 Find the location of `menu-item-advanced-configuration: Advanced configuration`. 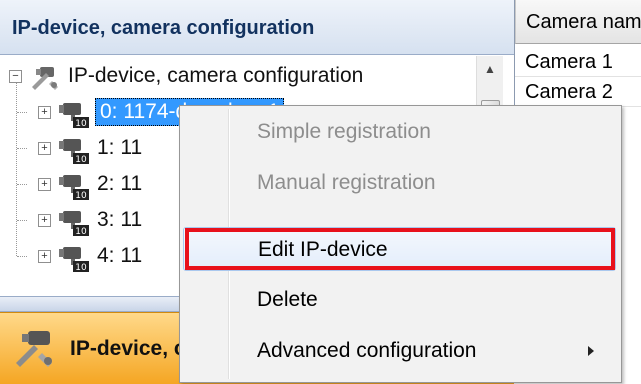

menu-item-advanced-configuration: Advanced configuration is located at coordinates (399, 351).